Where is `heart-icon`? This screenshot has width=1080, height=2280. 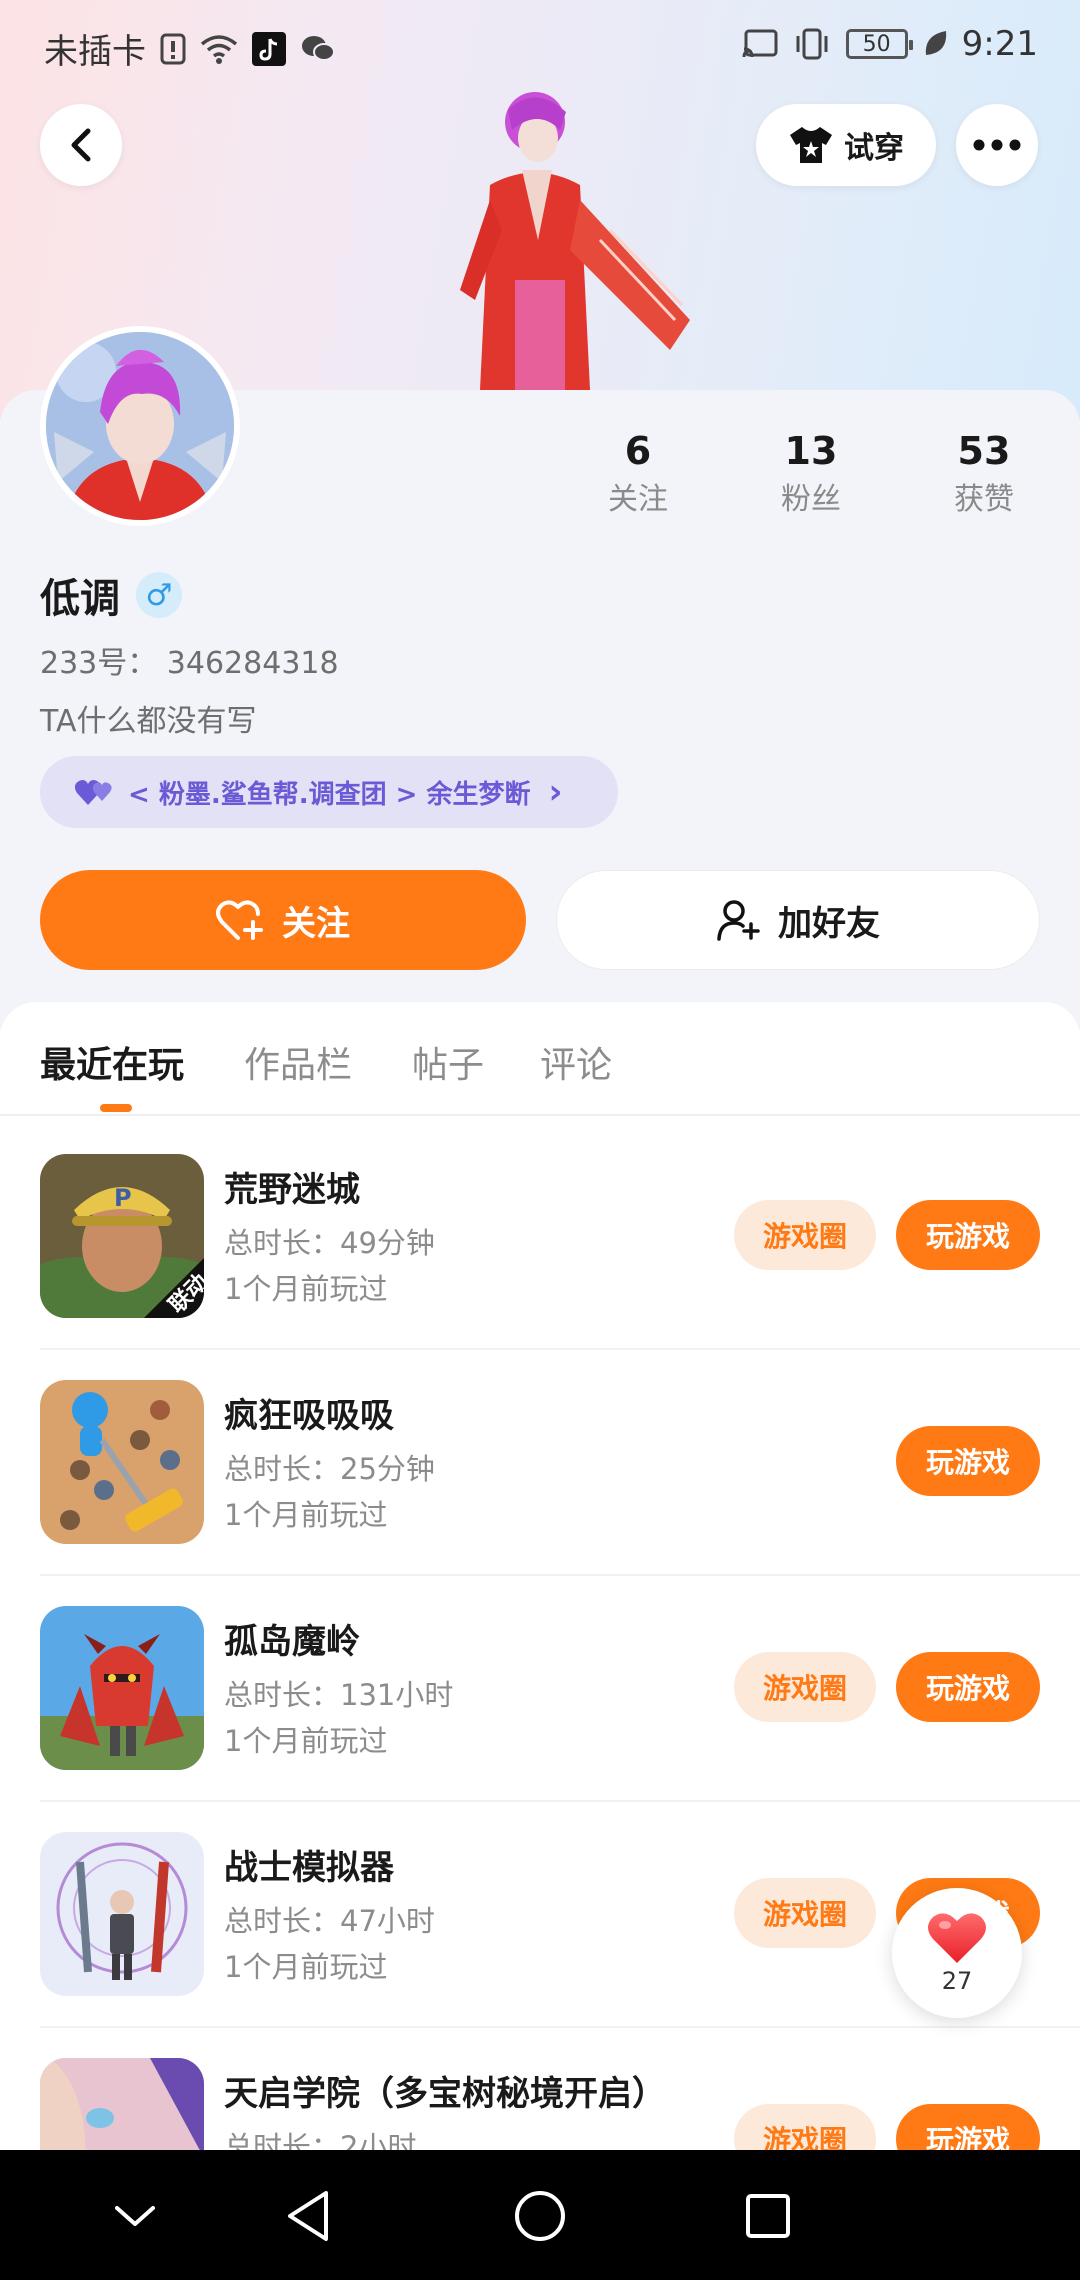 heart-icon is located at coordinates (957, 1938).